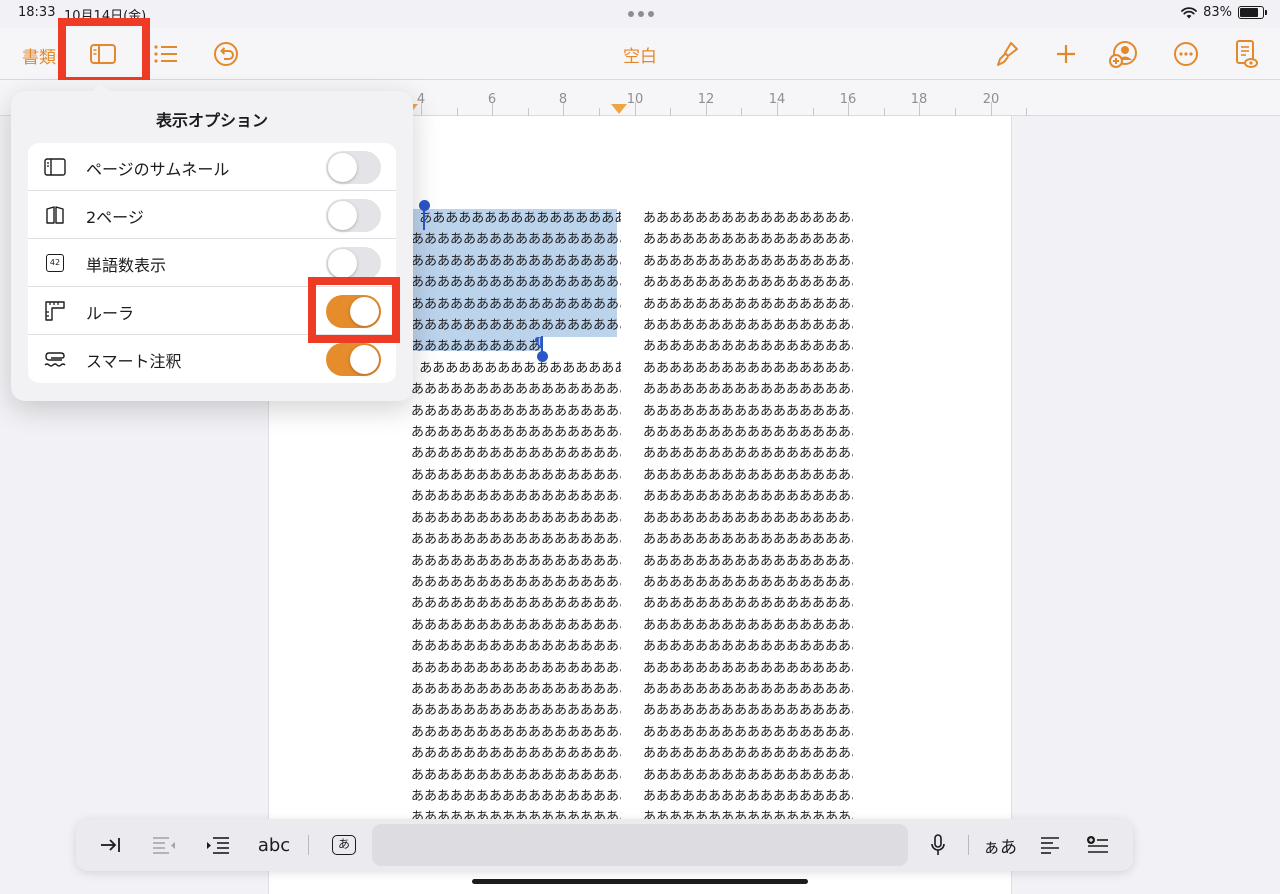 The image size is (1280, 894). I want to click on two-pages-icon, so click(55, 215).